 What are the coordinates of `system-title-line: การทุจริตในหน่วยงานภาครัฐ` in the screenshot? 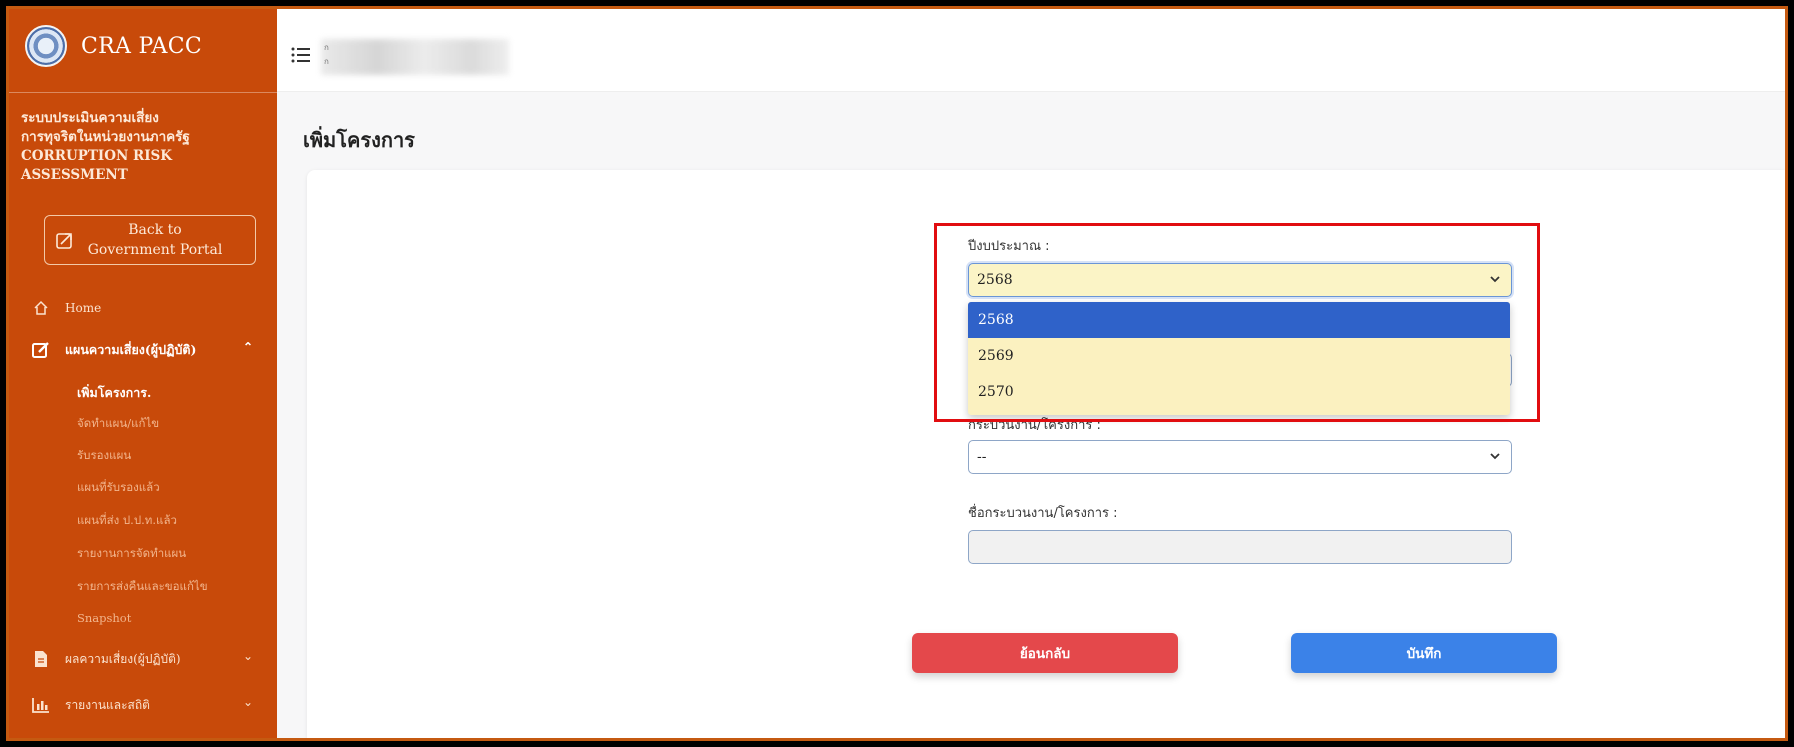 It's located at (105, 137).